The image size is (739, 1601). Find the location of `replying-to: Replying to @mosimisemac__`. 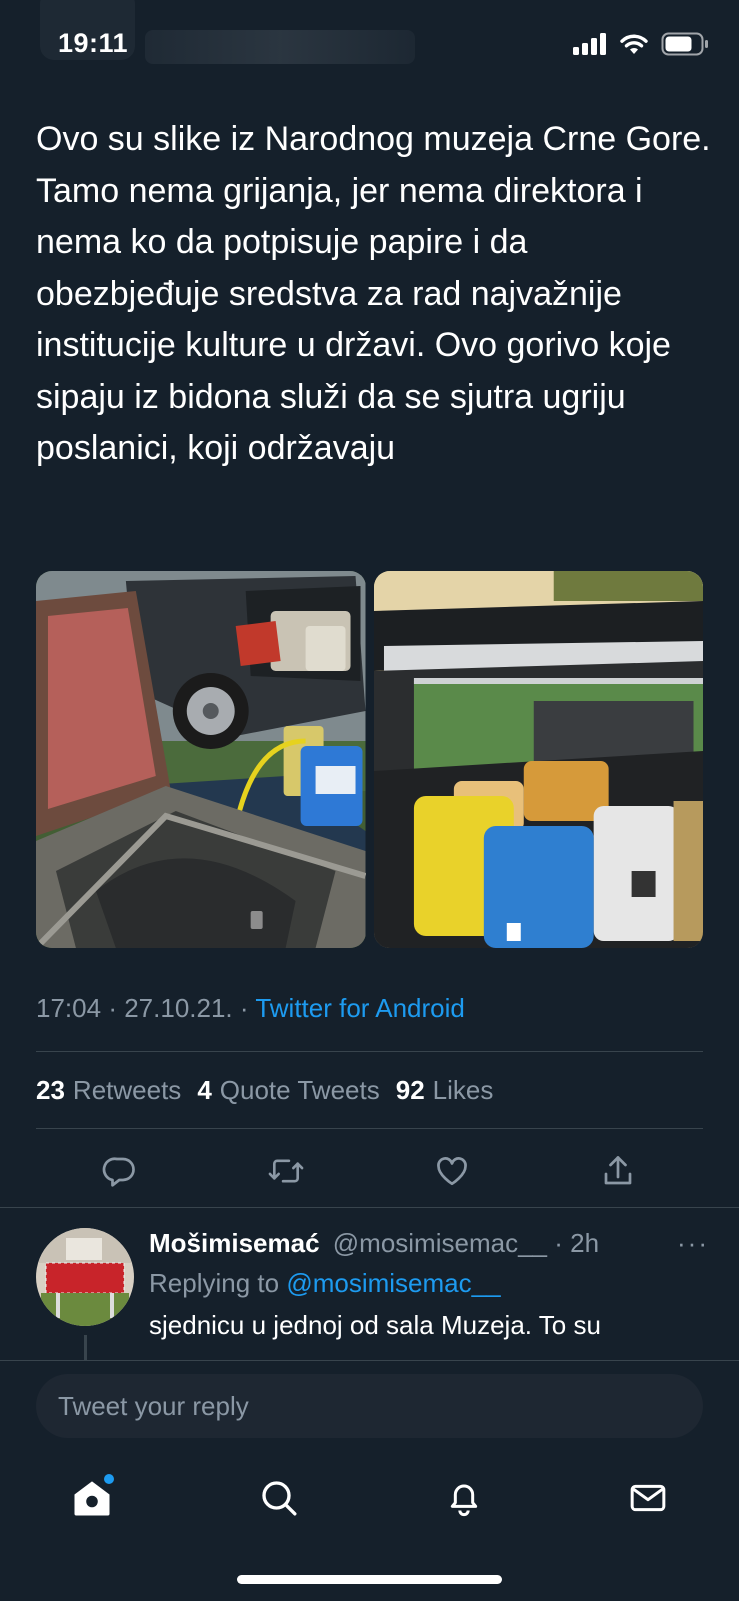

replying-to: Replying to @mosimisemac__ is located at coordinates (325, 1283).